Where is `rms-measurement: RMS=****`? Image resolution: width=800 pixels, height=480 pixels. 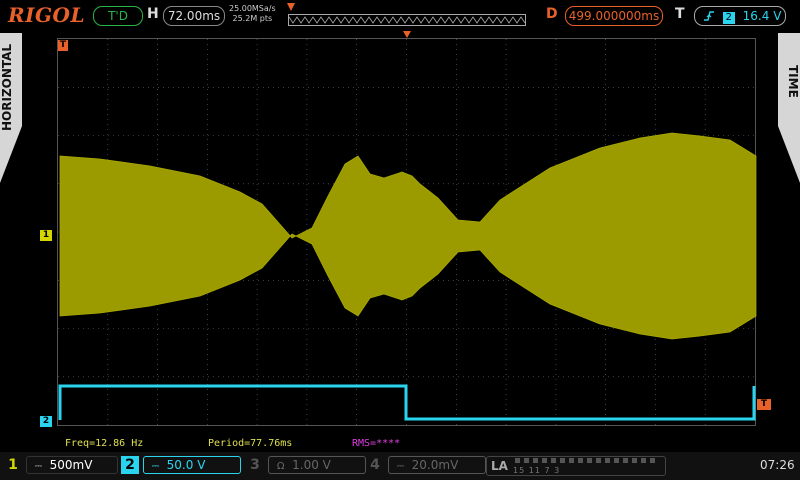 rms-measurement: RMS=**** is located at coordinates (376, 443).